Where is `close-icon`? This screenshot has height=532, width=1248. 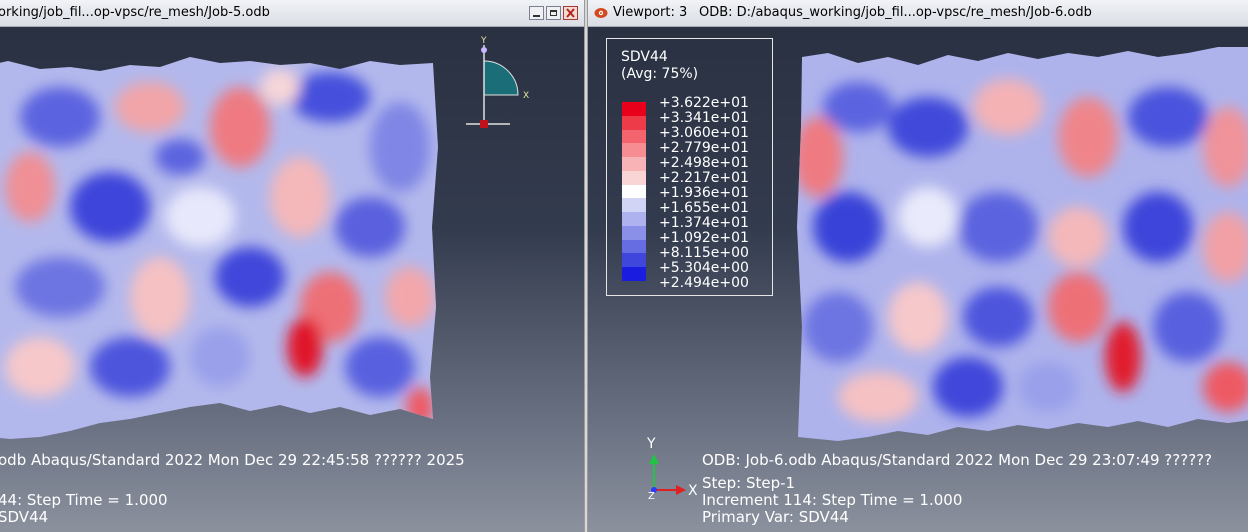 close-icon is located at coordinates (570, 13).